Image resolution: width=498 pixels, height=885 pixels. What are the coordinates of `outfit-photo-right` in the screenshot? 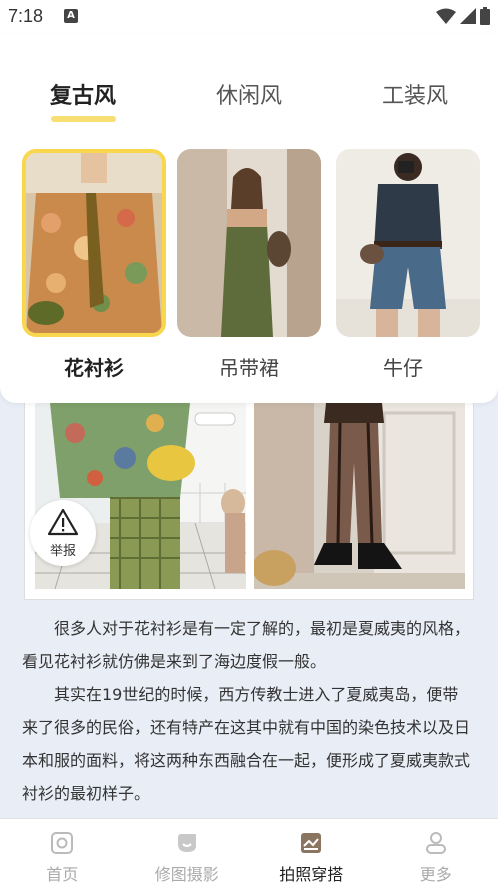 It's located at (359, 496).